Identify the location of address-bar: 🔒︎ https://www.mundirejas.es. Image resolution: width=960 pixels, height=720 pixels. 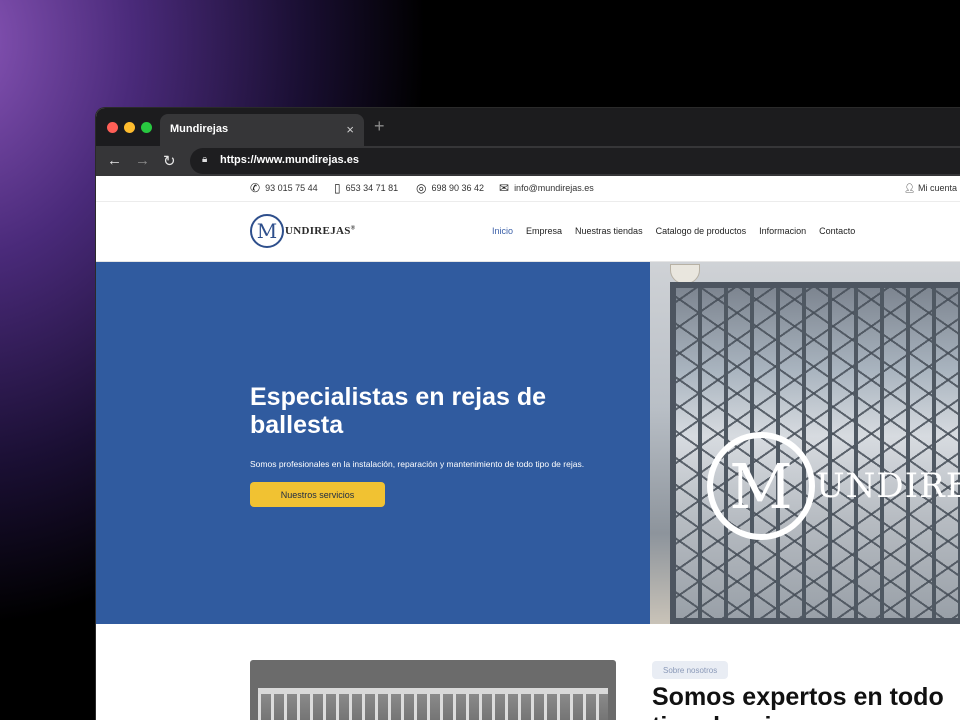
(575, 161).